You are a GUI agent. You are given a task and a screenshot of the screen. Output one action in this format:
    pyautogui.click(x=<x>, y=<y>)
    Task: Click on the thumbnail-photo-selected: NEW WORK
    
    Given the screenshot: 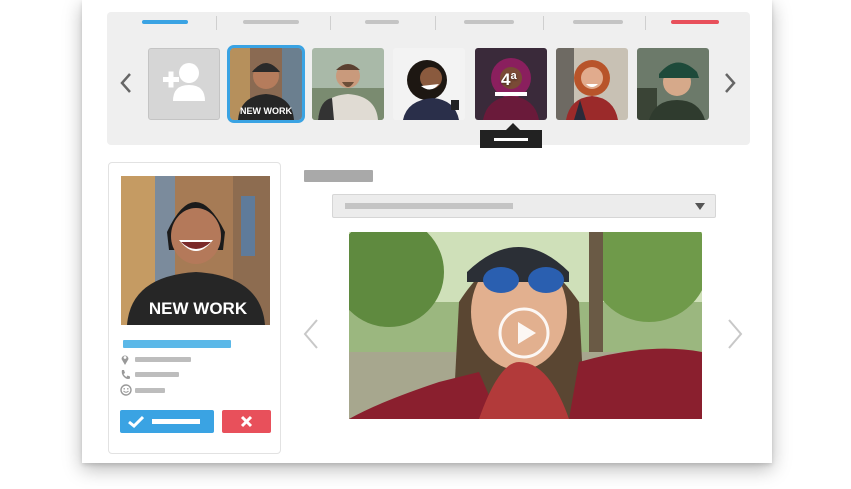 What is the action you would take?
    pyautogui.click(x=266, y=84)
    